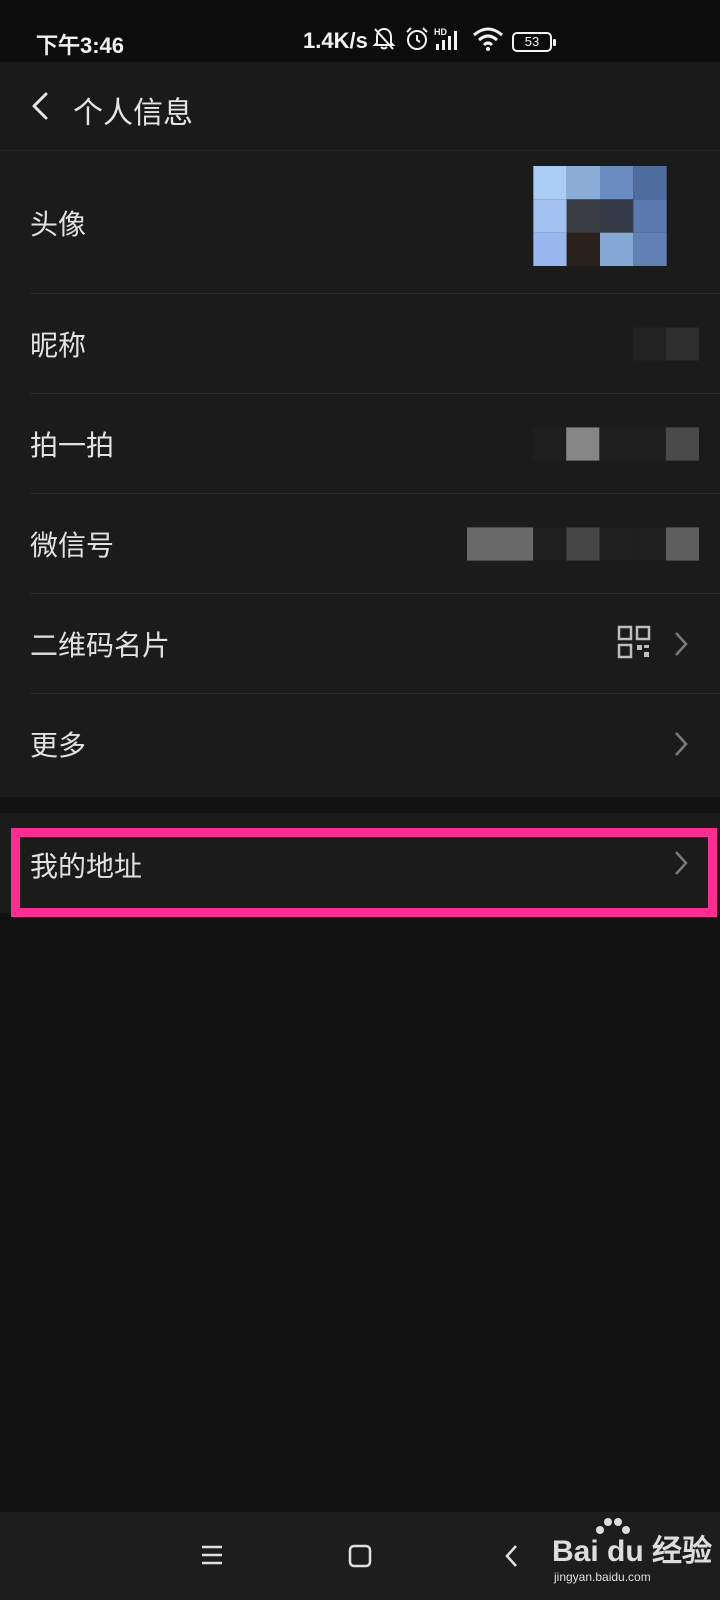 The height and width of the screenshot is (1600, 720). I want to click on status-bar: 下午3:46 1.4K/s HD 53, so click(360, 31).